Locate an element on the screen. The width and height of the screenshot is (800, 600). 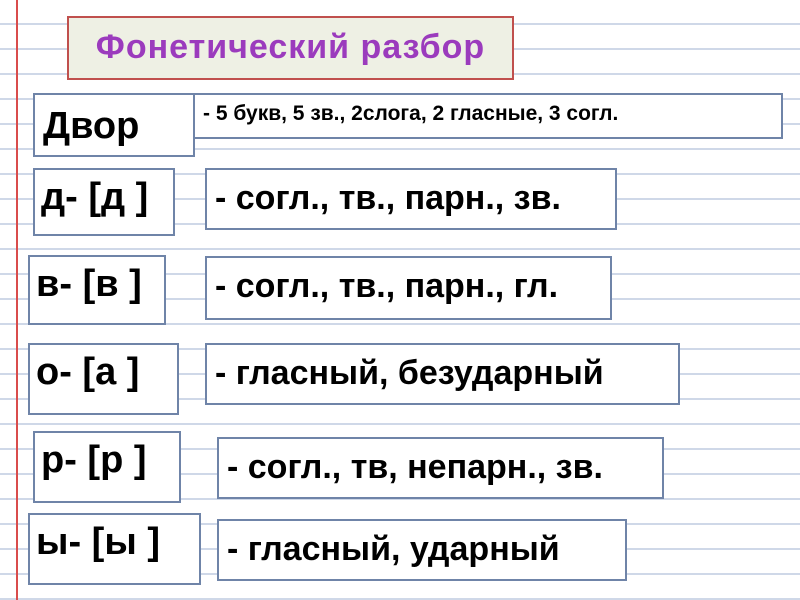
page-title: Фонетический разбор is located at coordinates (290, 48).